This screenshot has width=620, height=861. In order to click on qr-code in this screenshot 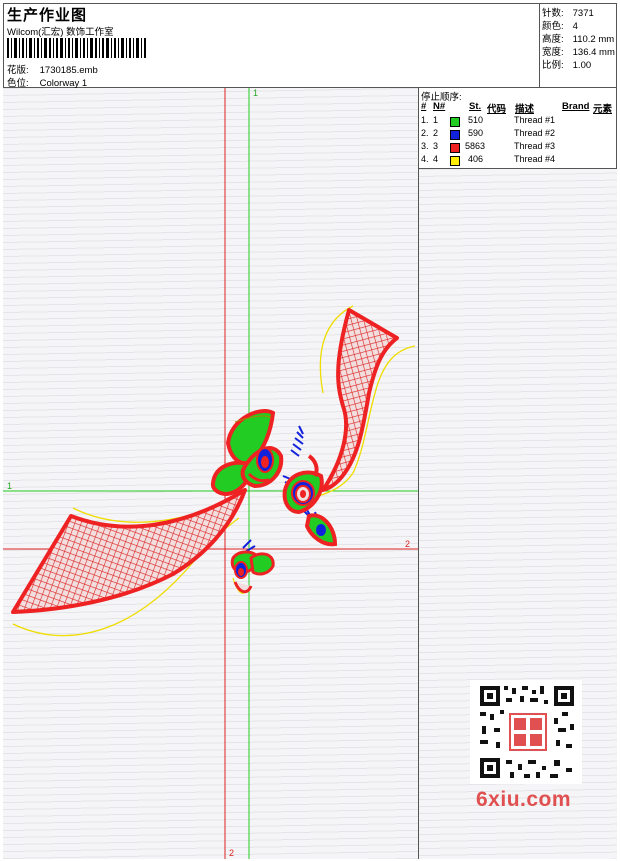, I will do `click(526, 732)`.